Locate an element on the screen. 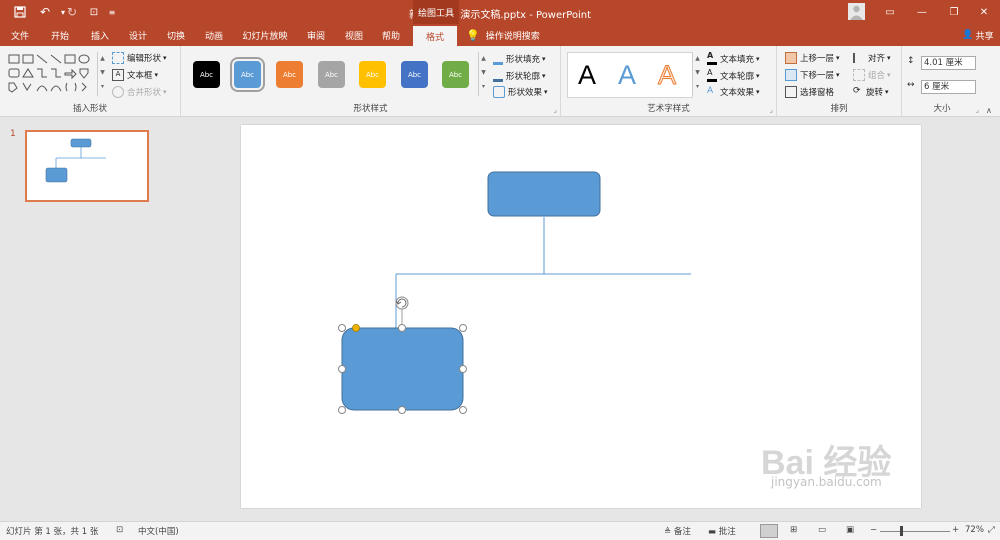 The height and width of the screenshot is (540, 1000). shapes-gallery-scroll: ▲ ▼ ▾ is located at coordinates (102, 74).